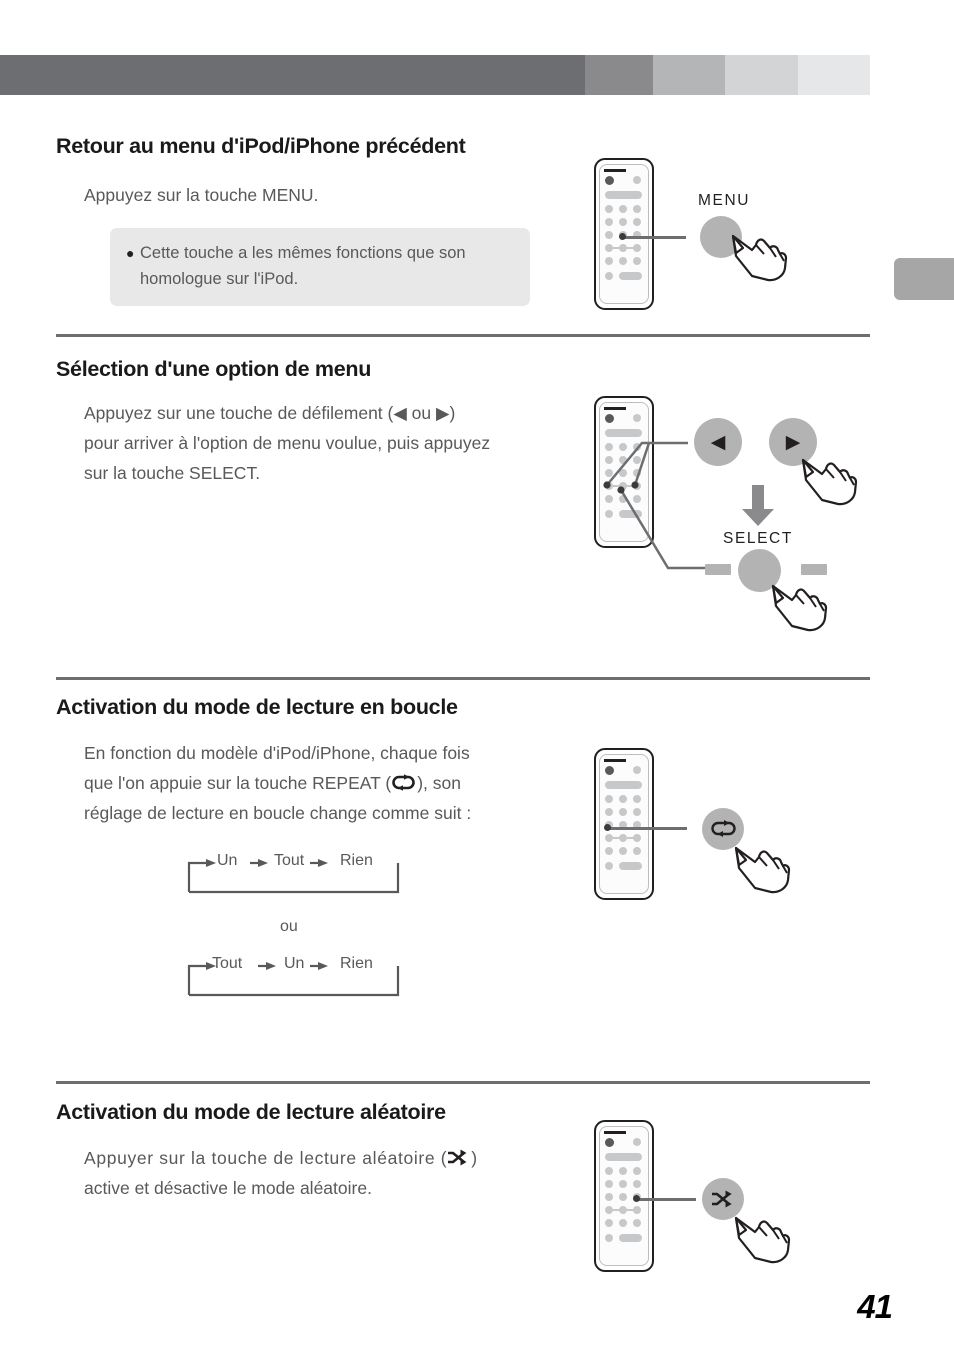 The image size is (954, 1354). I want to click on chapter-edge-tab, so click(924, 279).